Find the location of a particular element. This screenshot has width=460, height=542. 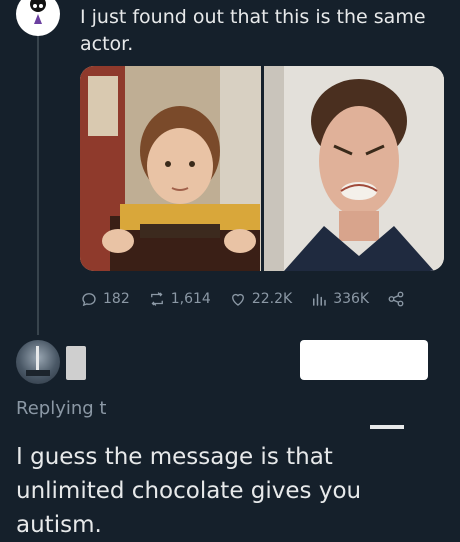

redacted-block is located at coordinates (364, 360).